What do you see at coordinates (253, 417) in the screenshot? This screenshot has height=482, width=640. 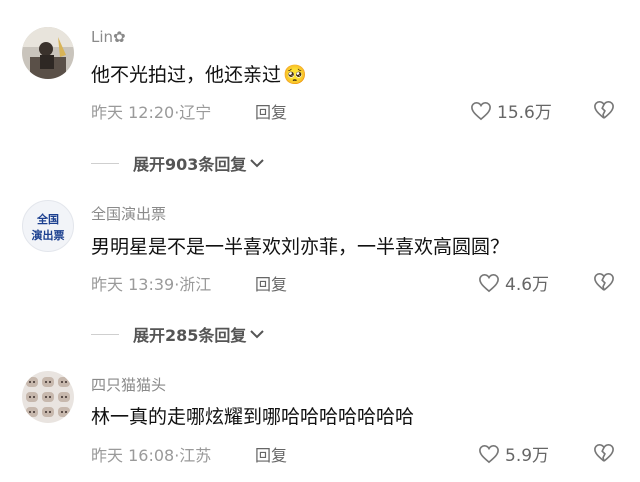 I see `comment-text: 林一真的走哪炫耀到哪哈哈哈哈哈哈哈` at bounding box center [253, 417].